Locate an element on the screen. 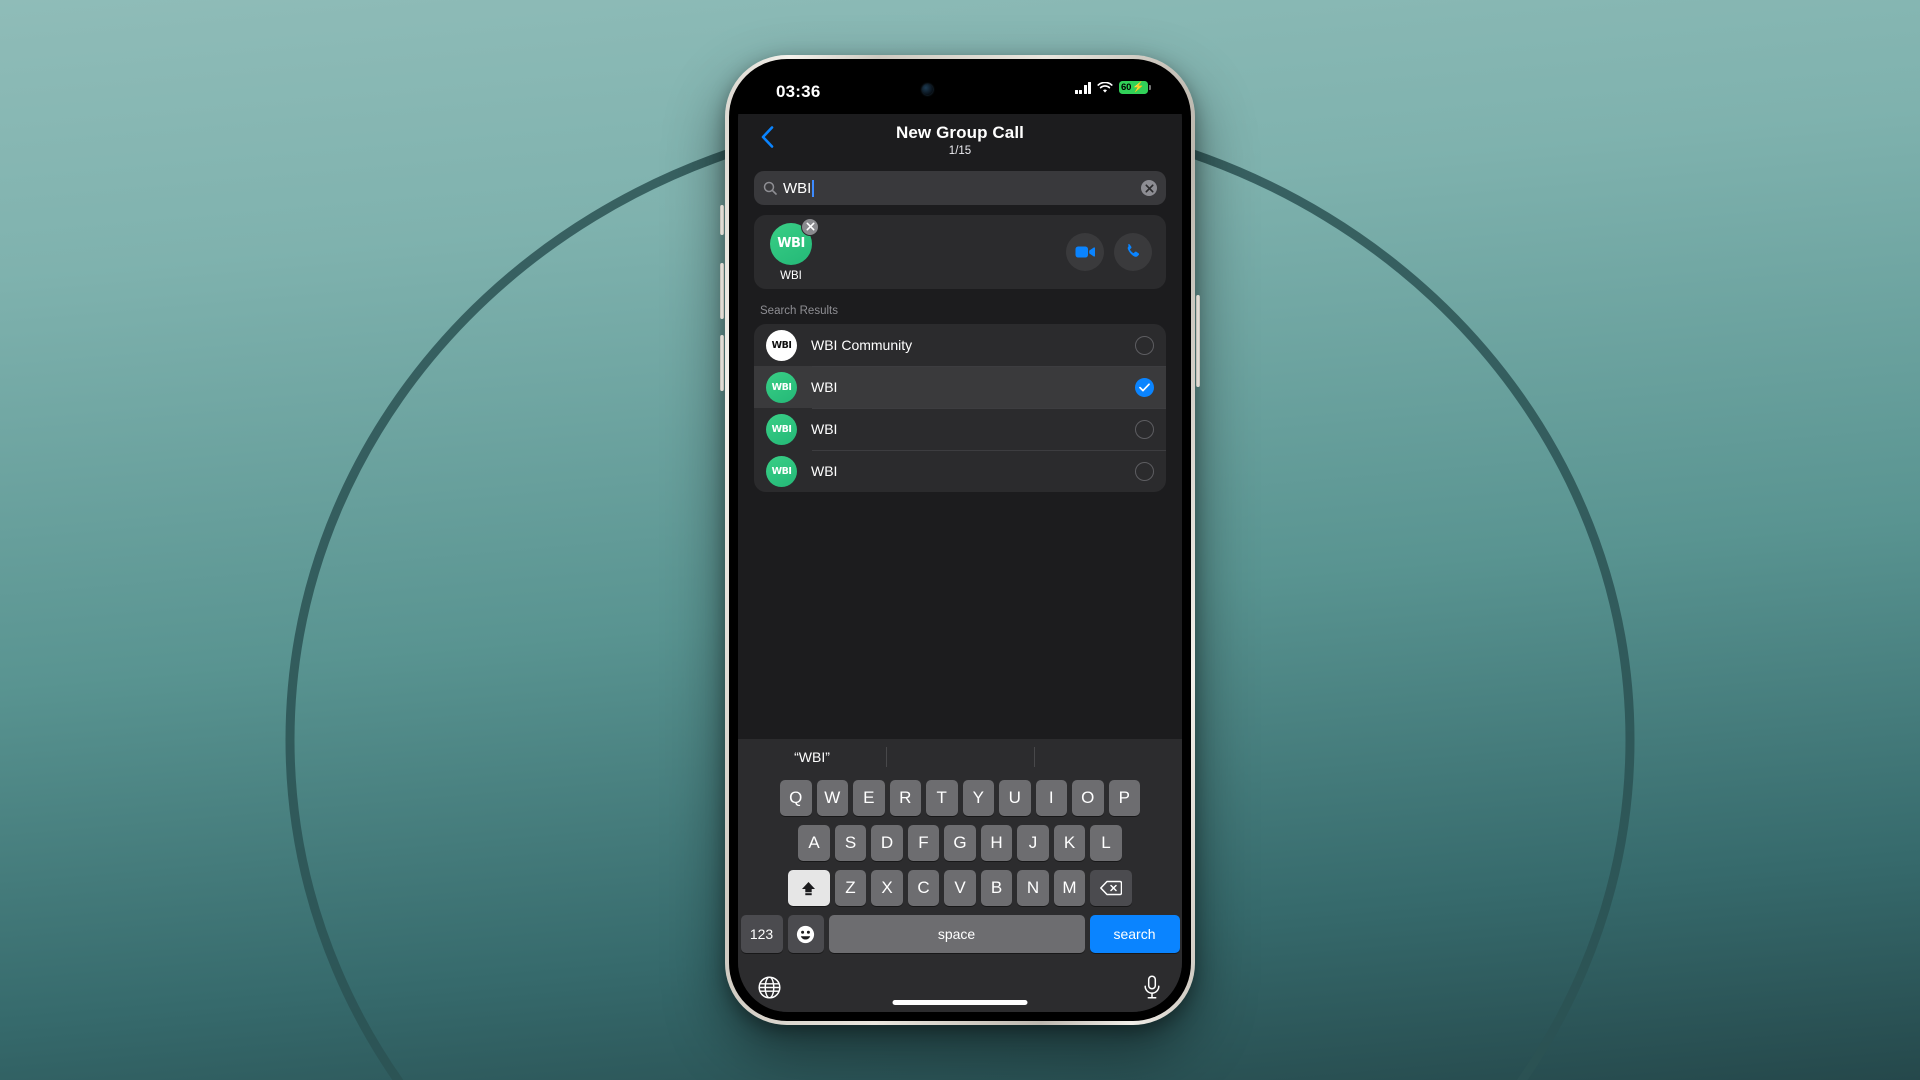  navigation-bar: New Group Call 1/15 is located at coordinates (960, 139).